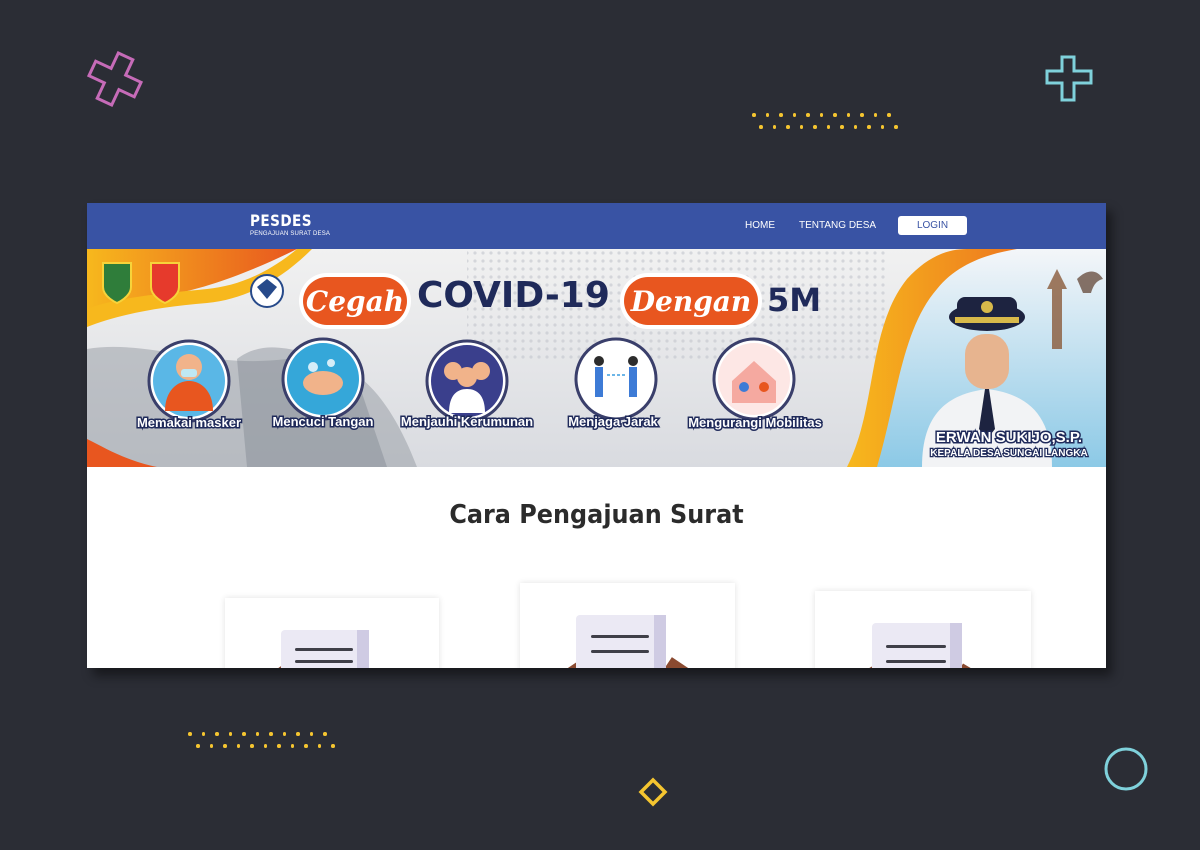  What do you see at coordinates (281, 220) in the screenshot?
I see `brand-name: PESDES` at bounding box center [281, 220].